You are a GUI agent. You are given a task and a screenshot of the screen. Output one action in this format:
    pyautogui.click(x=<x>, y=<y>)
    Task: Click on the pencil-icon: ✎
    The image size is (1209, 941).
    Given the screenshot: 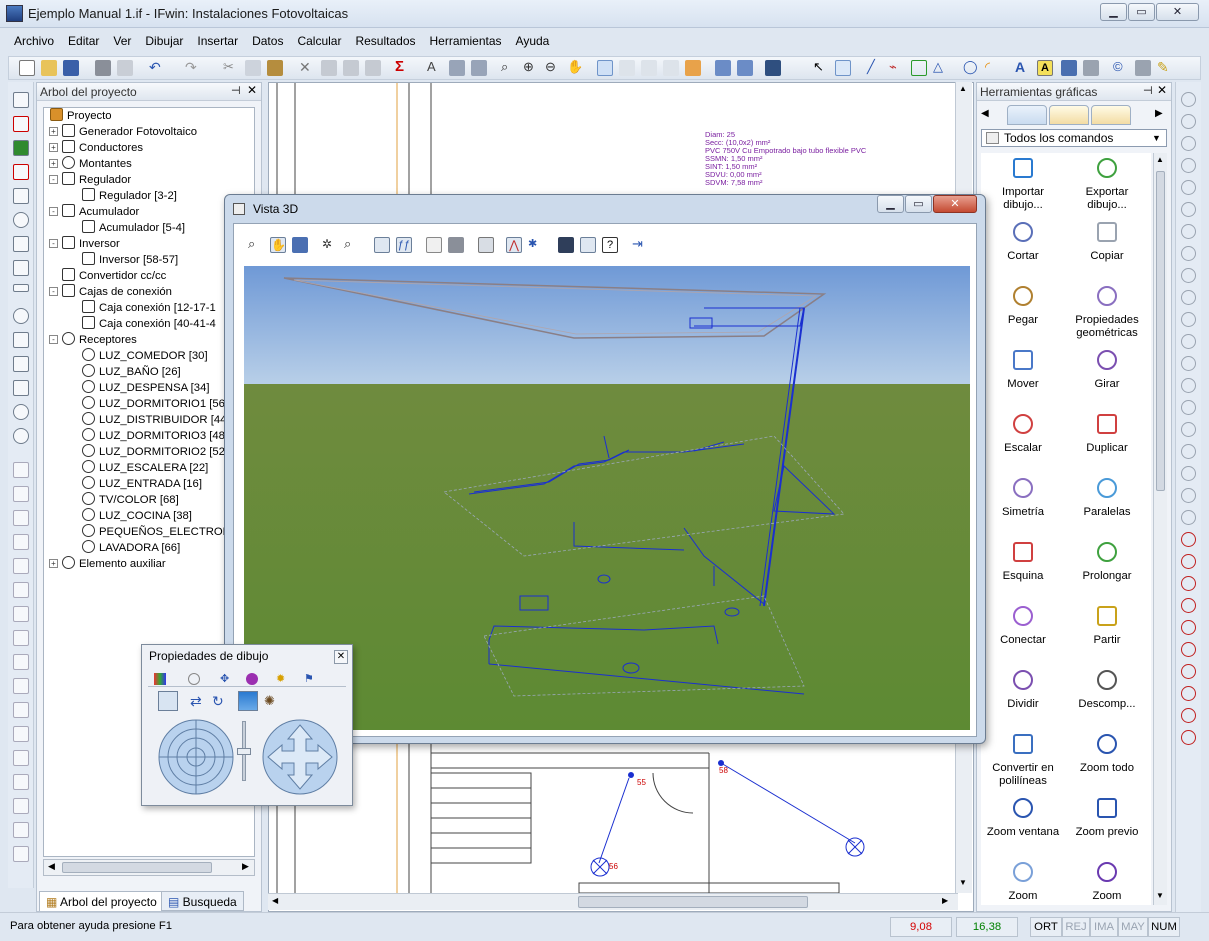 What is the action you would take?
    pyautogui.click(x=1165, y=68)
    